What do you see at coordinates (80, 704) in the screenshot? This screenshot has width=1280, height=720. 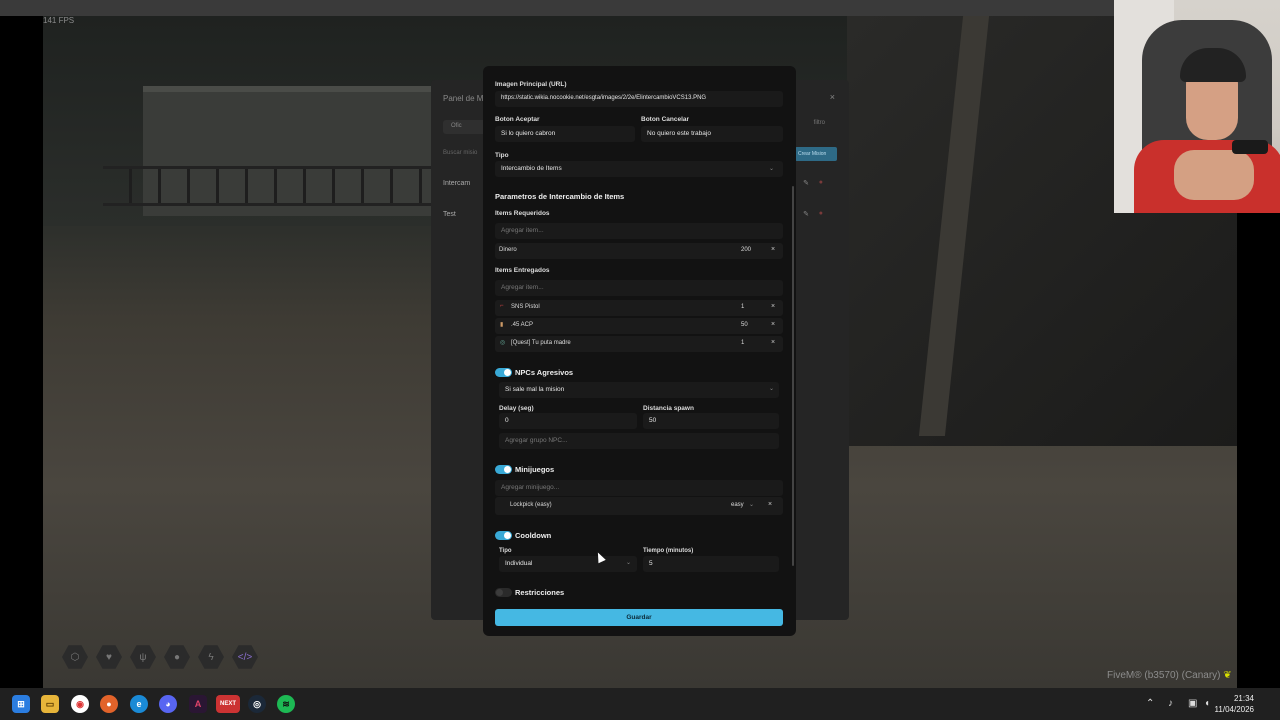 I see `chrome-icon: ◉` at bounding box center [80, 704].